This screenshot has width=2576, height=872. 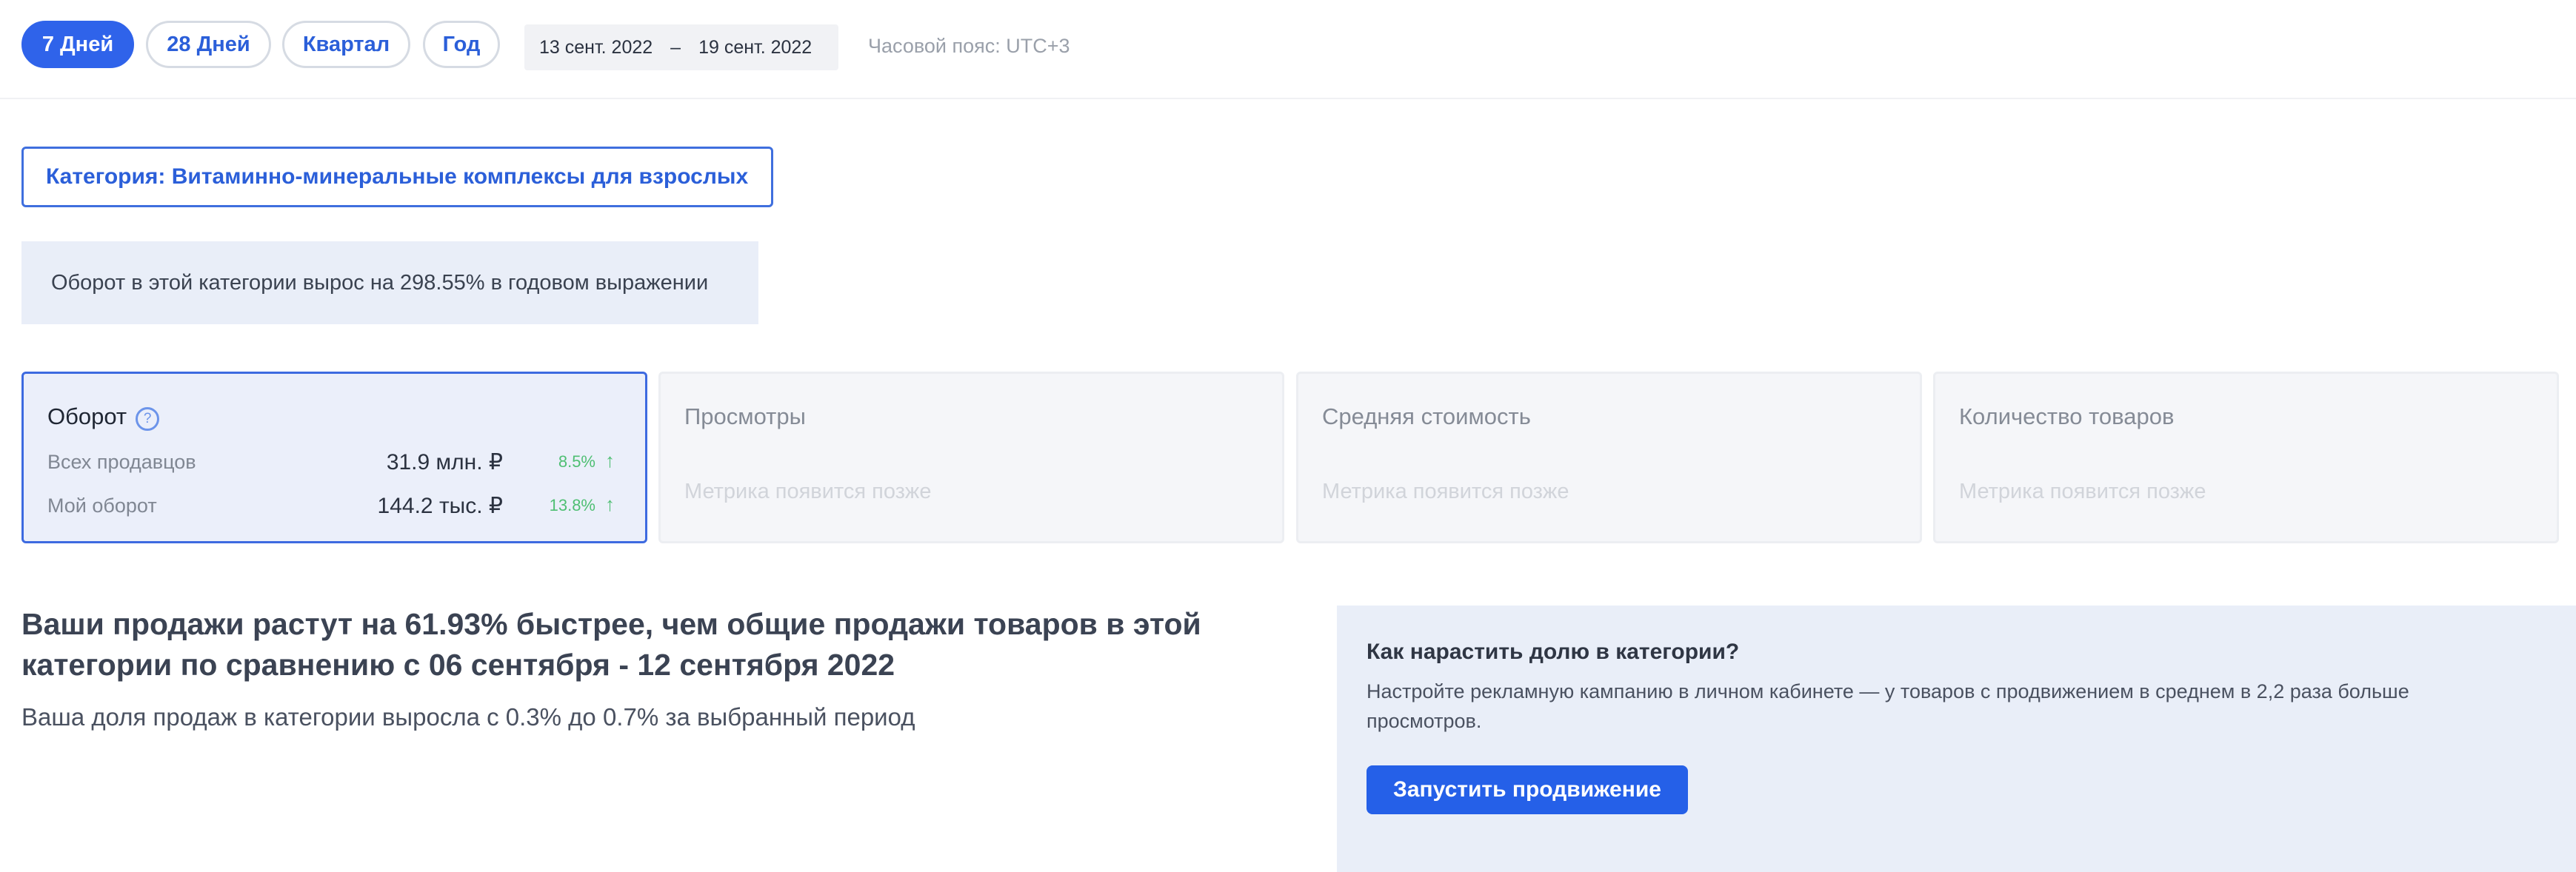 I want to click on metric-title-text: Оборот, so click(x=87, y=416).